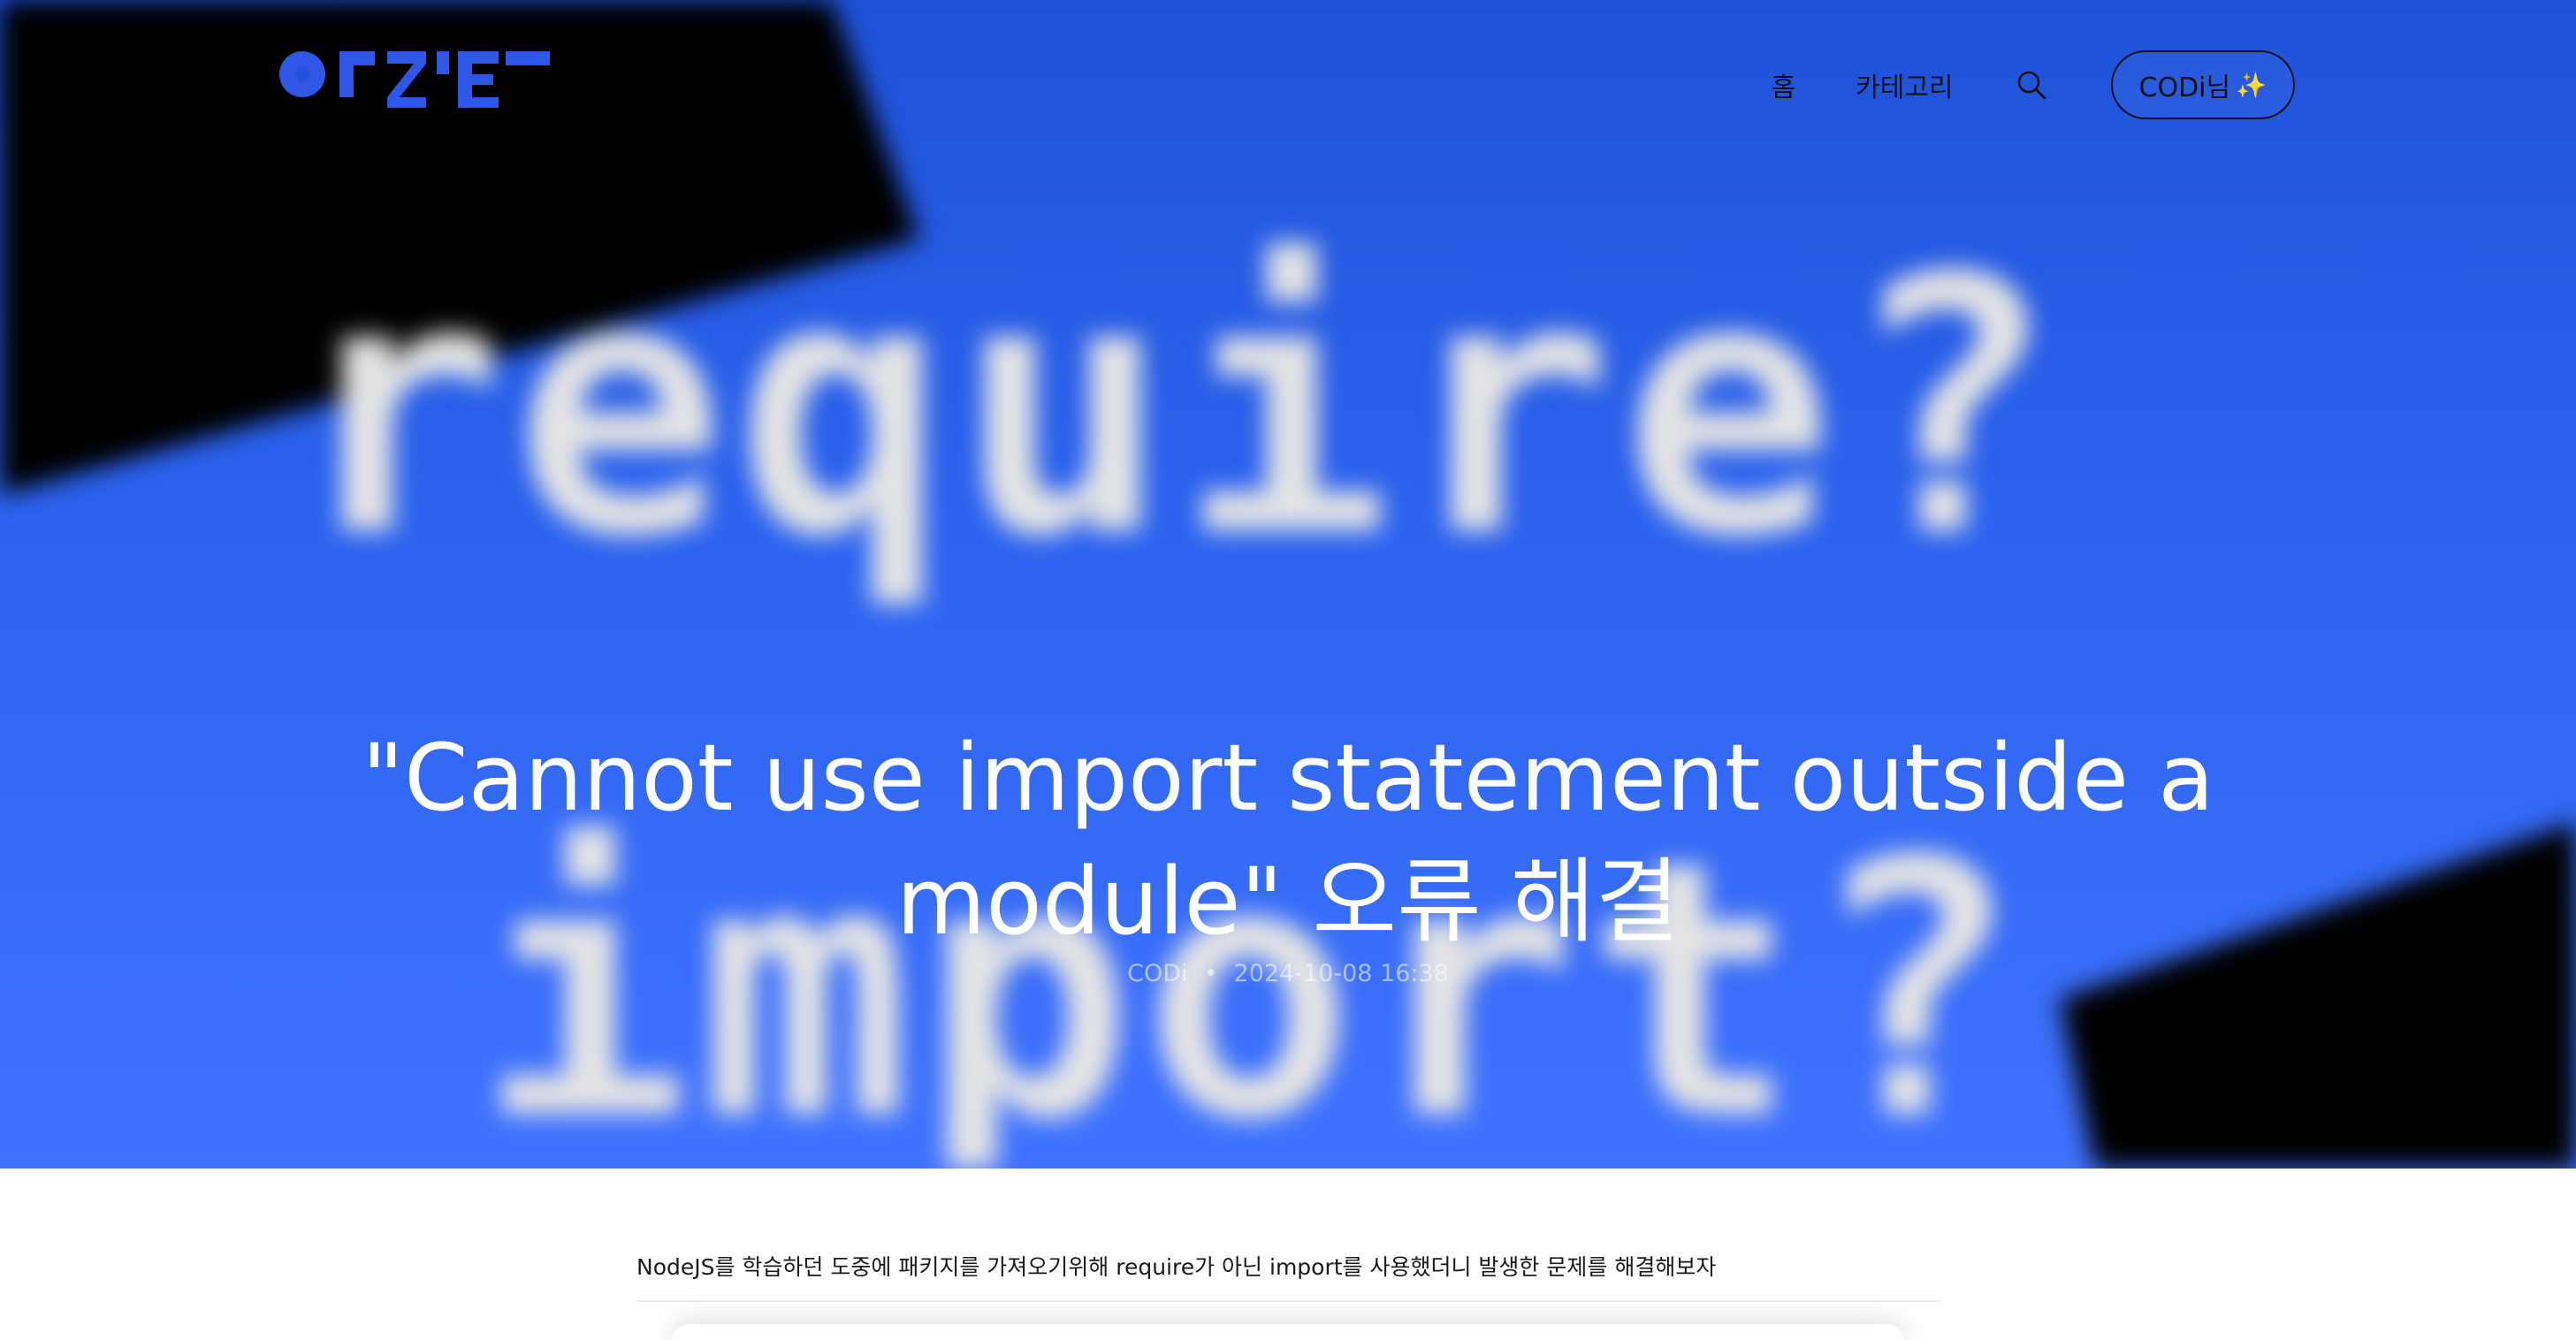 This screenshot has height=1340, width=2576. Describe the element at coordinates (1288, 1301) in the screenshot. I see `content-divider` at that location.